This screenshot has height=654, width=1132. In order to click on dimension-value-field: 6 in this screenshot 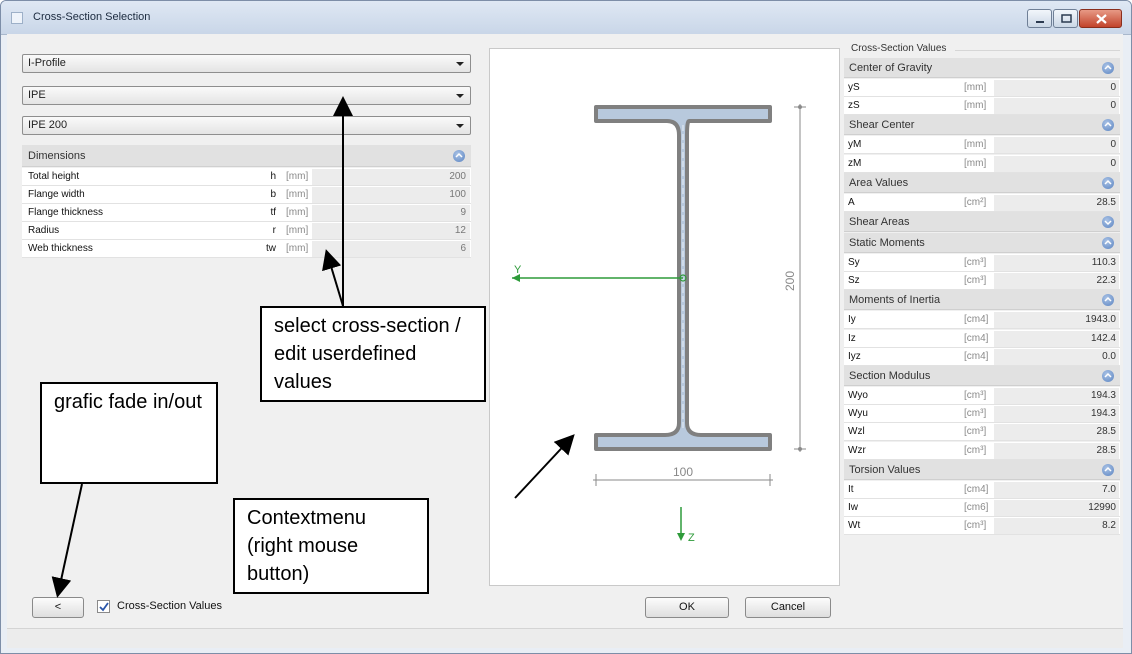, I will do `click(391, 249)`.